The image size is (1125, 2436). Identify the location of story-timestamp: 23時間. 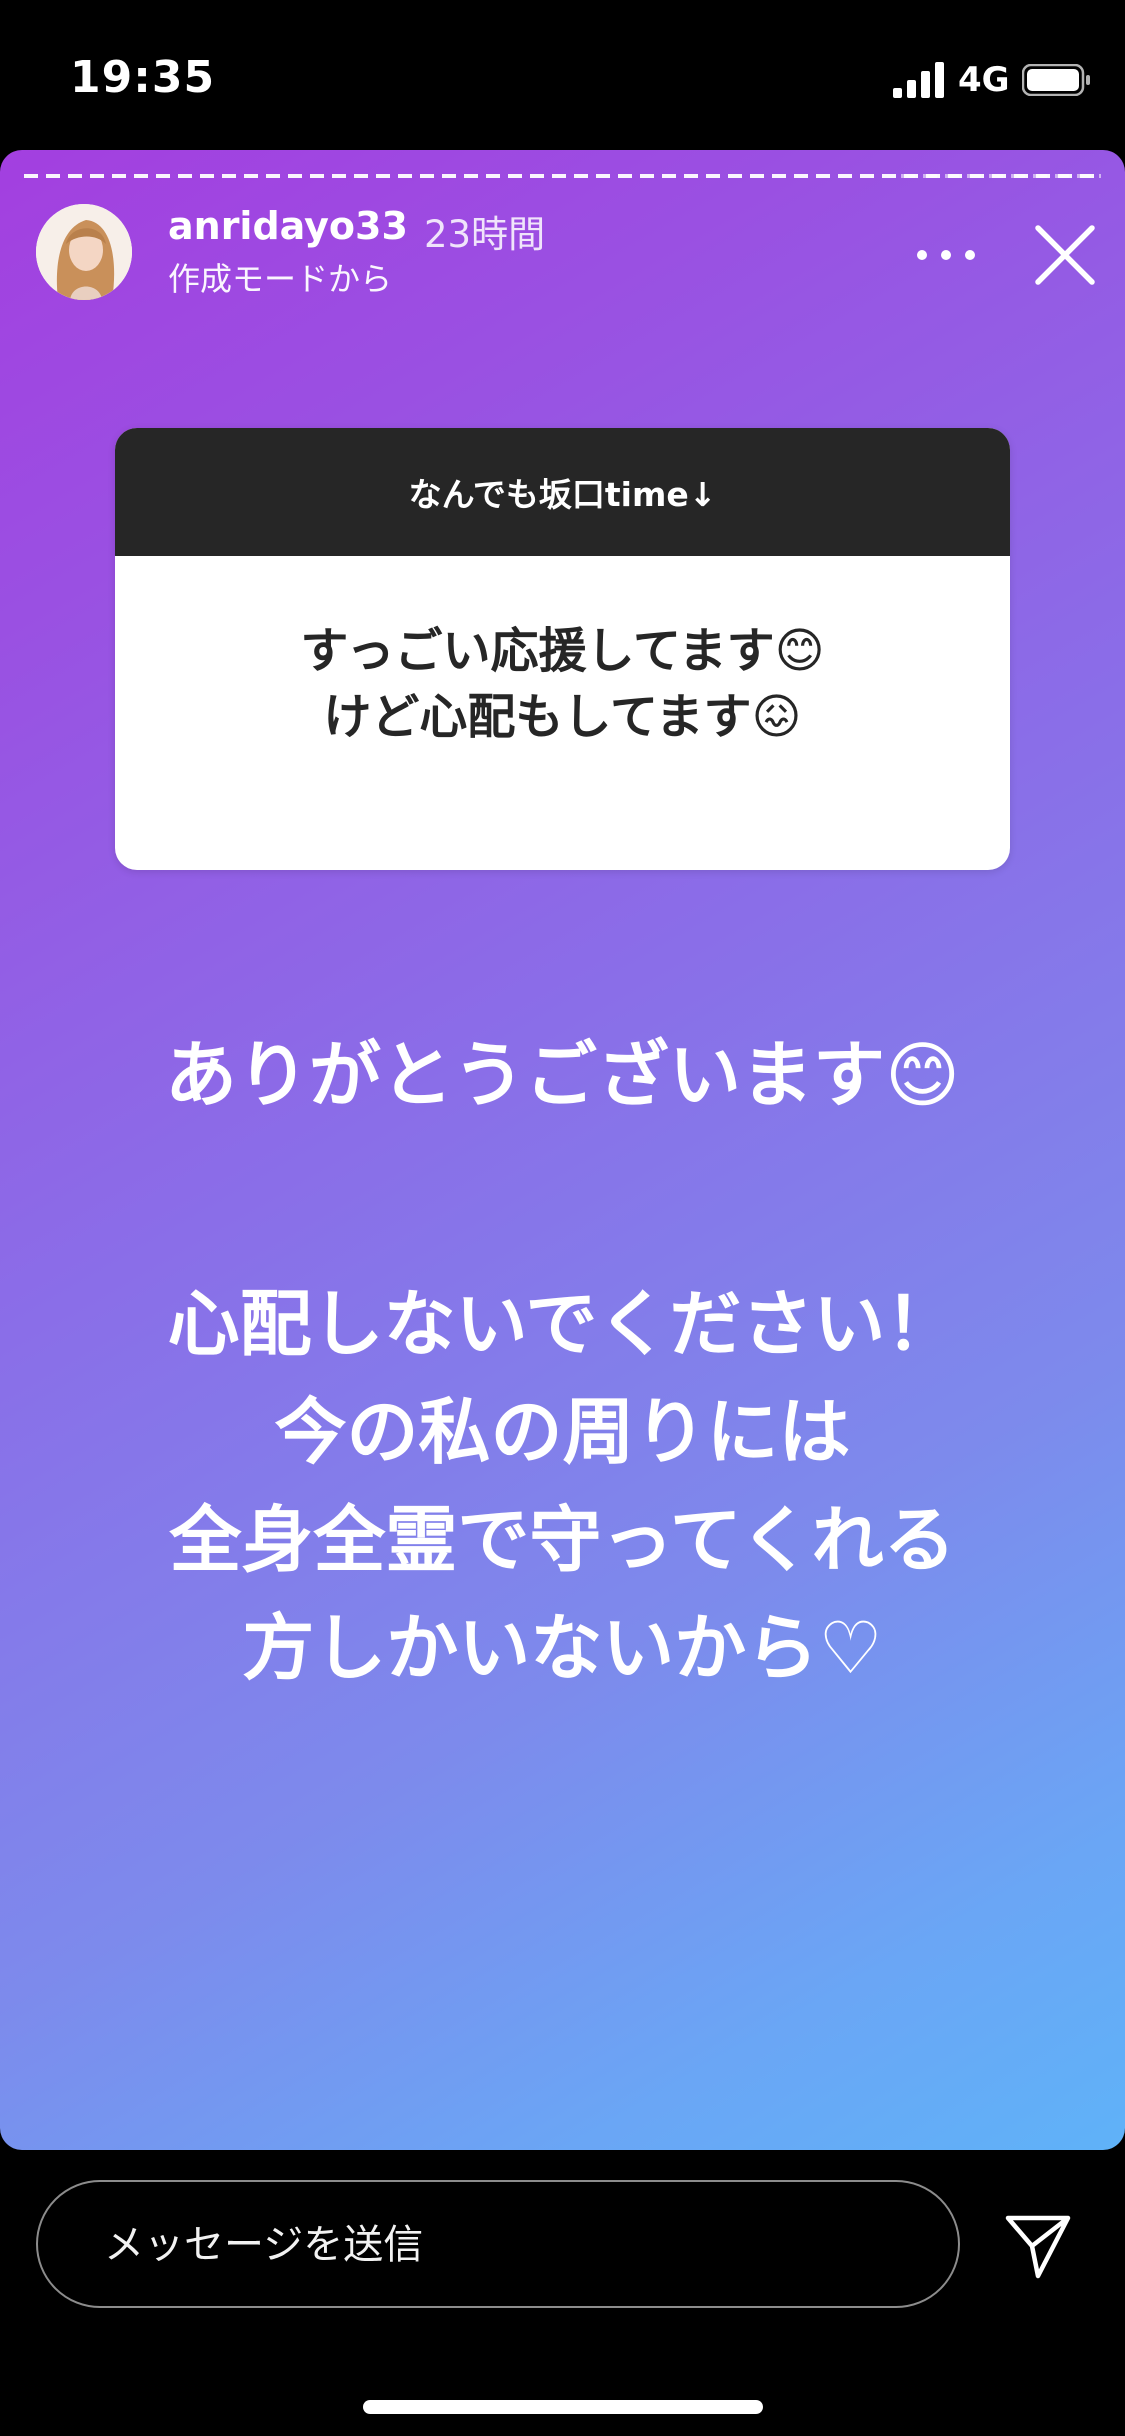
(485, 234).